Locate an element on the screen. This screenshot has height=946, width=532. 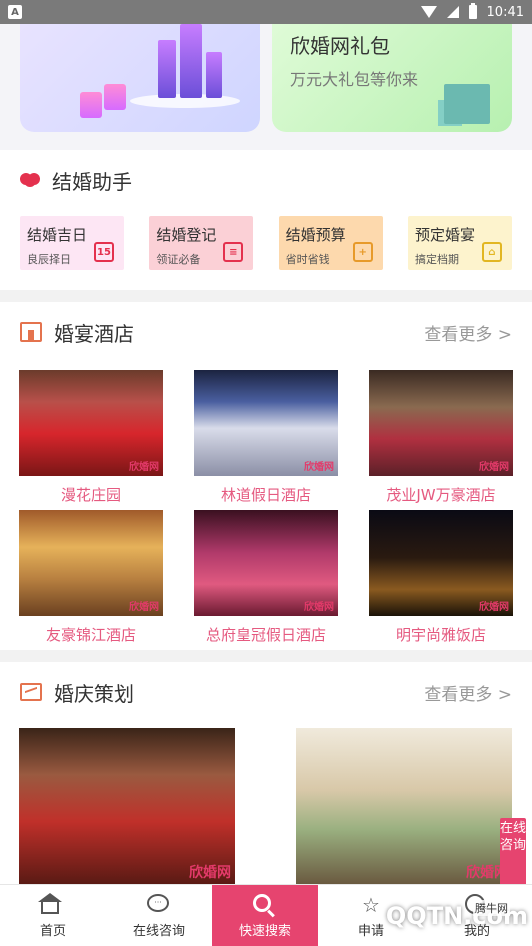
gift-banner: 欣婚网礼包 万元大礼包等你来 is located at coordinates (392, 78).